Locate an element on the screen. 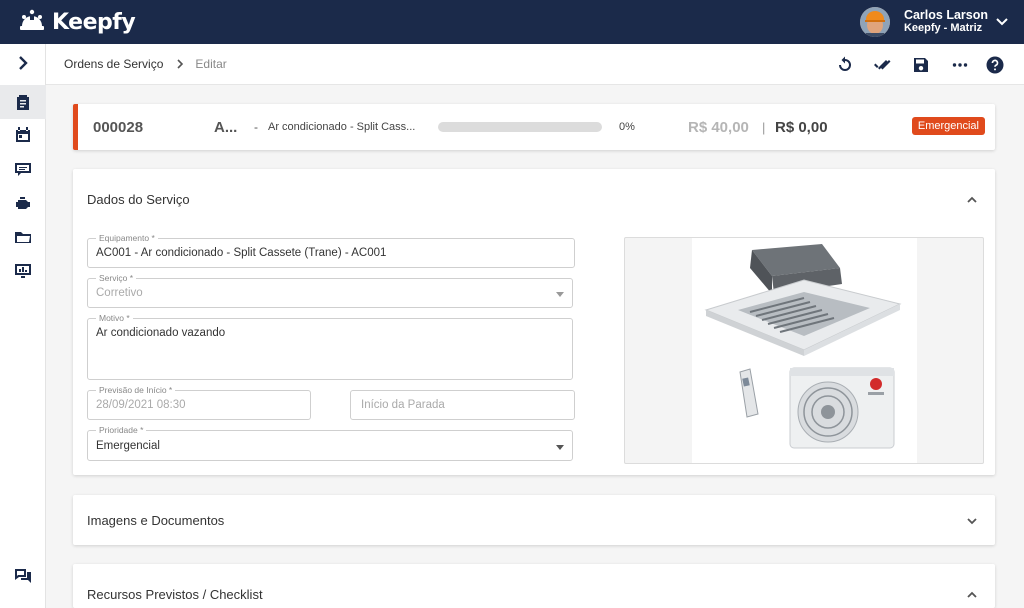 The height and width of the screenshot is (608, 1024). double-check-icon is located at coordinates (882, 65).